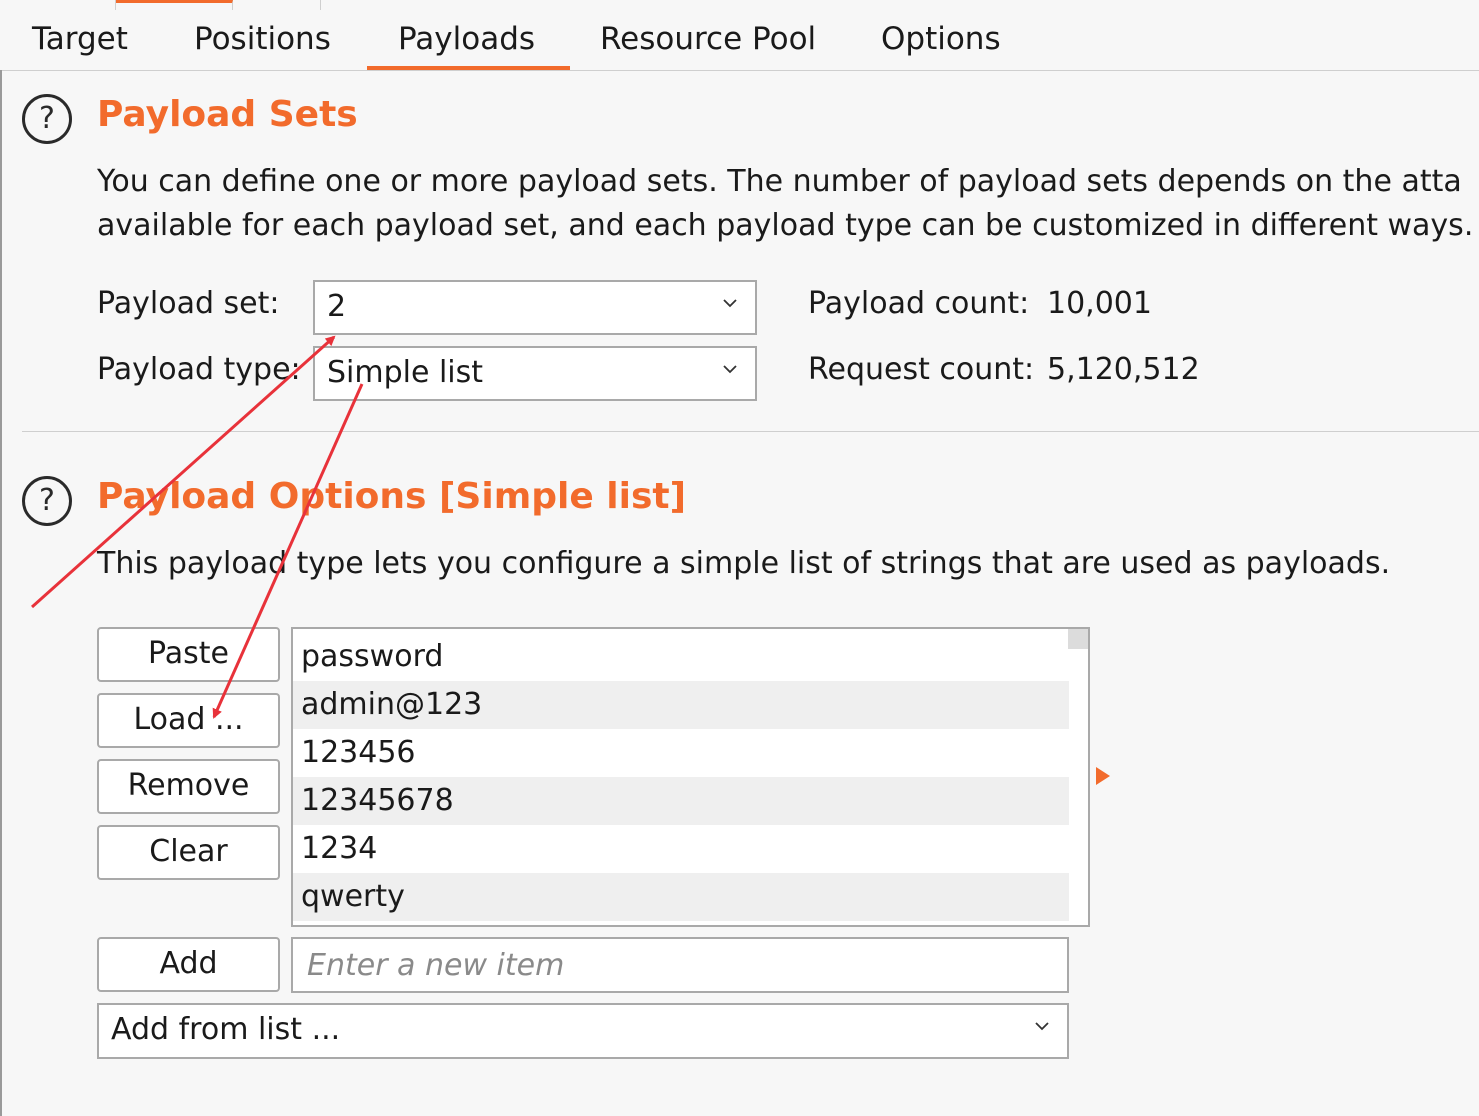 The height and width of the screenshot is (1116, 1479). Describe the element at coordinates (1, 593) in the screenshot. I see `left-border` at that location.